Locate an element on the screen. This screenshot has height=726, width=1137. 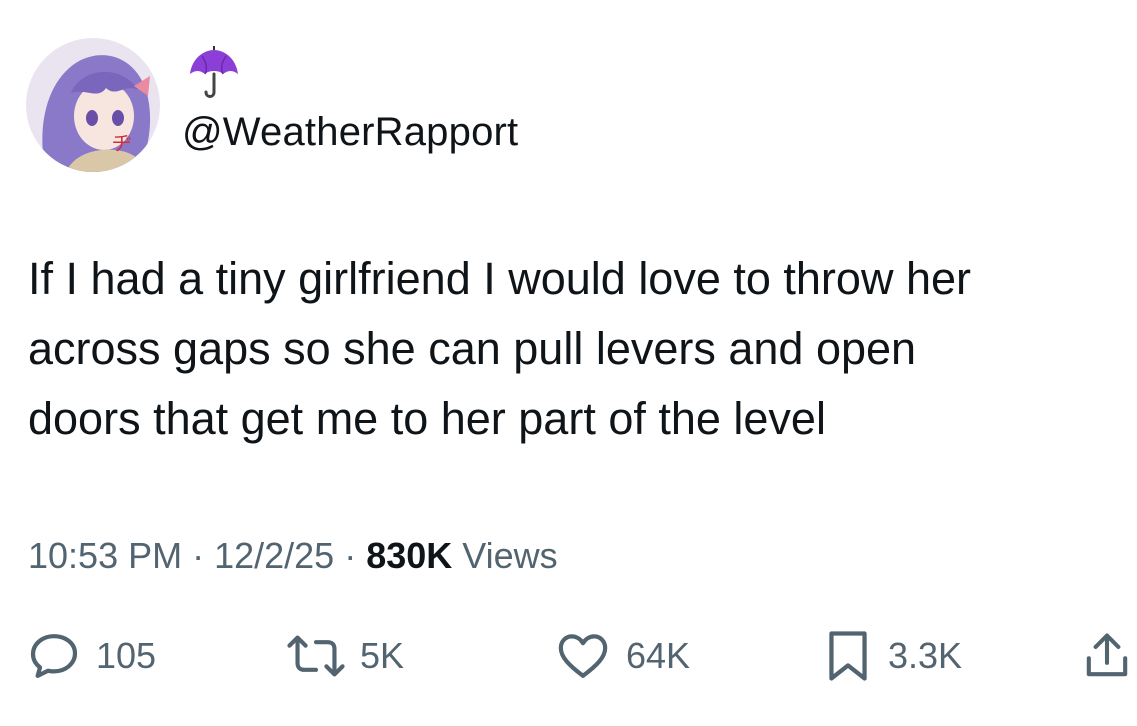
views-count: 830K is located at coordinates (409, 555).